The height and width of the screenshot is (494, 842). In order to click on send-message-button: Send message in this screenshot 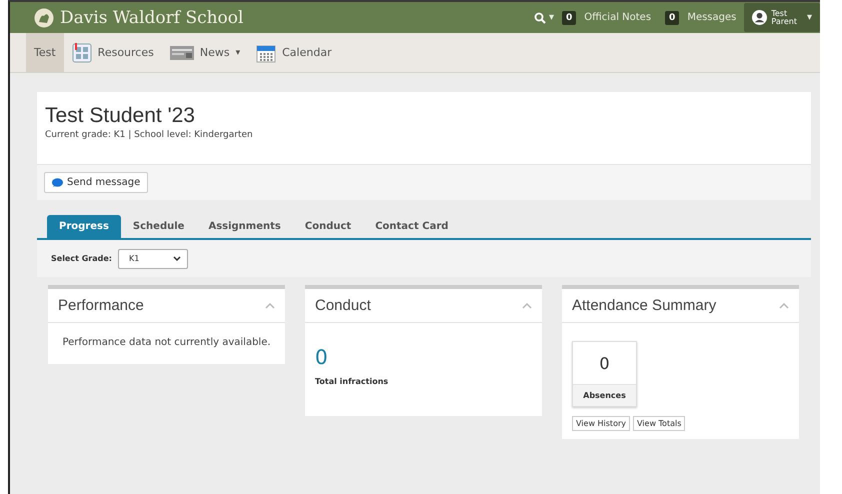, I will do `click(96, 182)`.